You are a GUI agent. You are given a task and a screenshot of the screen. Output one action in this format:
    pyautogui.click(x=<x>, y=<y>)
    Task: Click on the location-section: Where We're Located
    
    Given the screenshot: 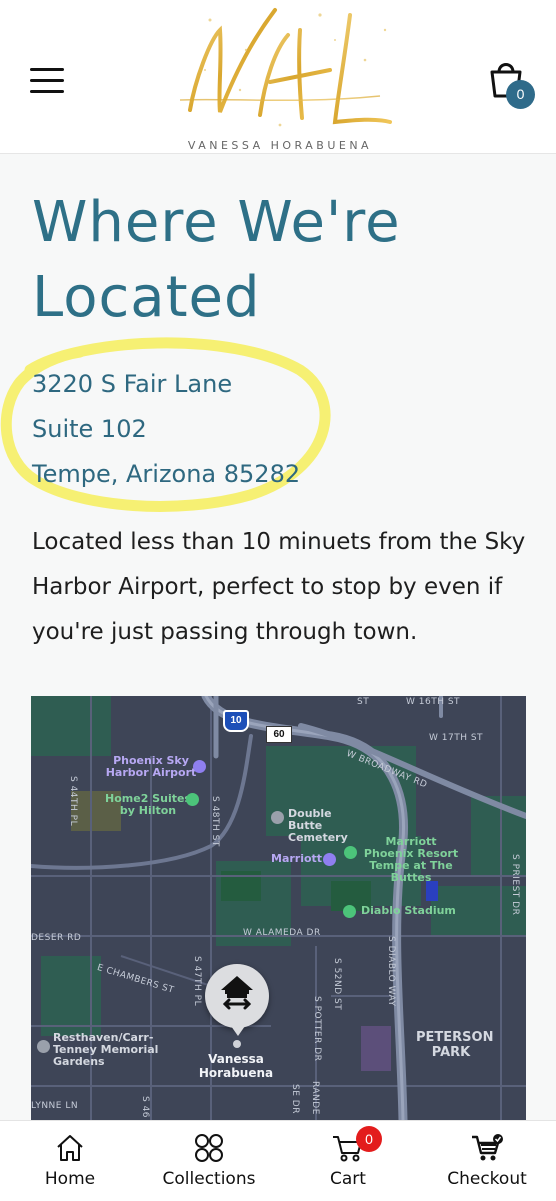 What is the action you would take?
    pyautogui.click(x=279, y=260)
    